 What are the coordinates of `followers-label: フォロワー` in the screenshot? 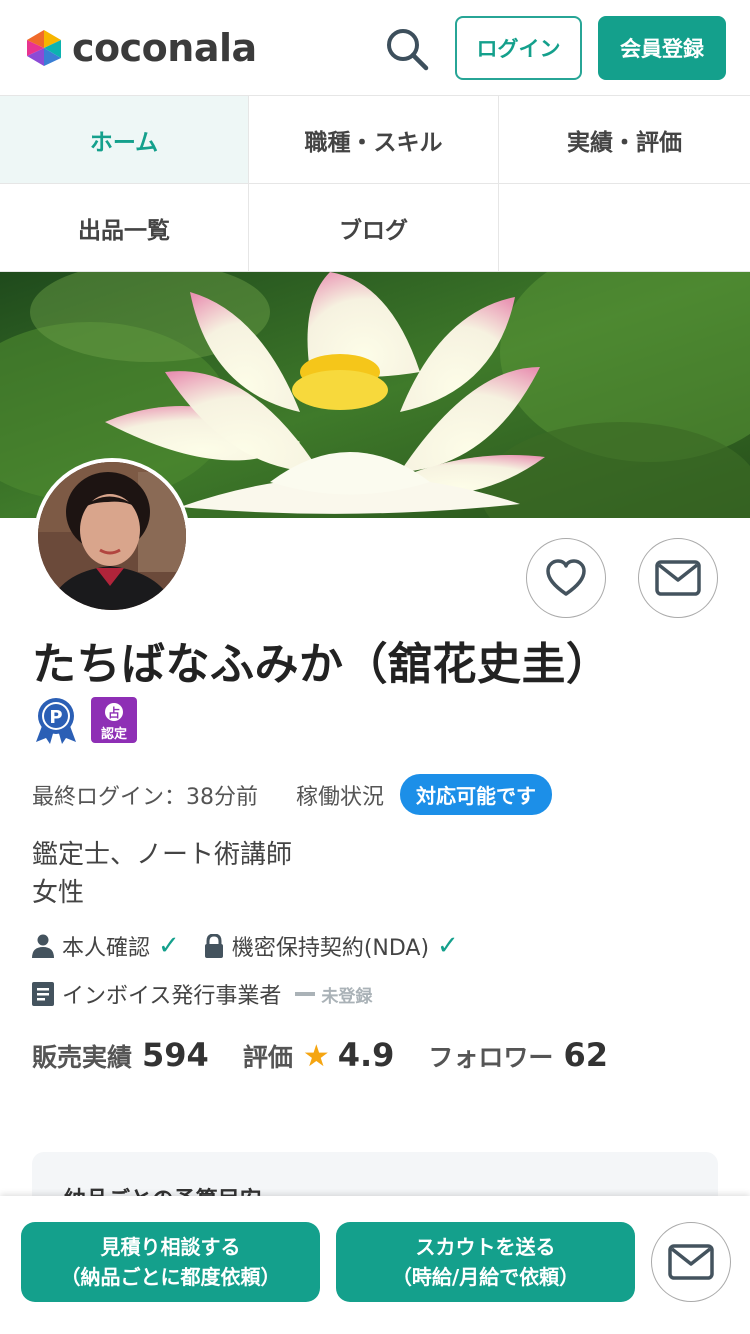 It's located at (491, 1057).